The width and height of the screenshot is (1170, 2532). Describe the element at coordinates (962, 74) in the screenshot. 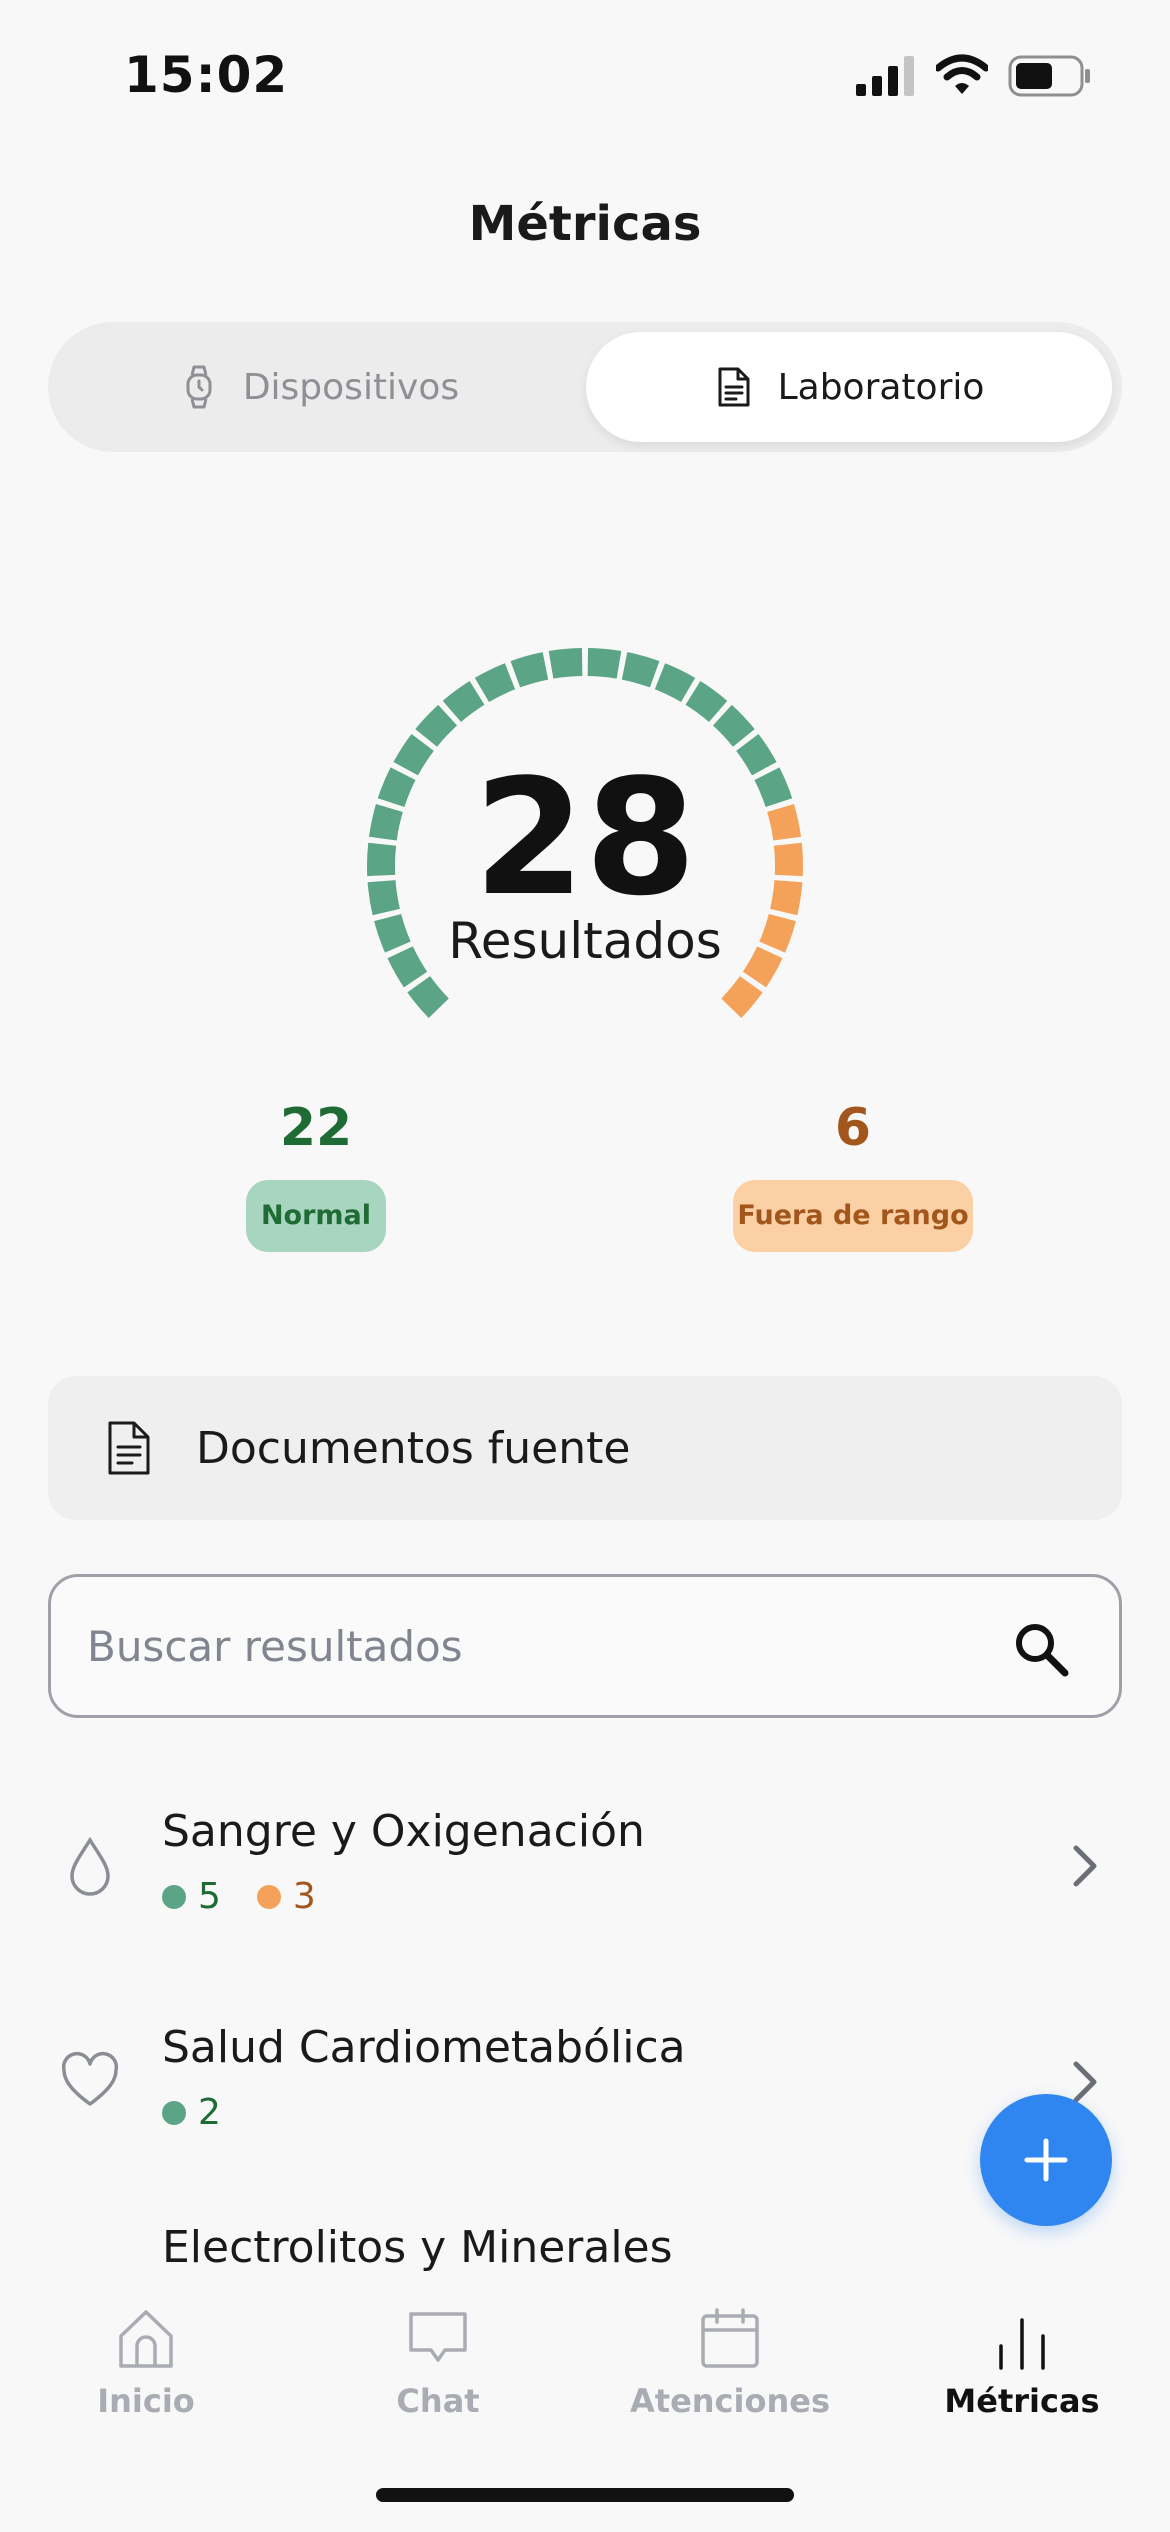

I see `wifi-icon` at that location.